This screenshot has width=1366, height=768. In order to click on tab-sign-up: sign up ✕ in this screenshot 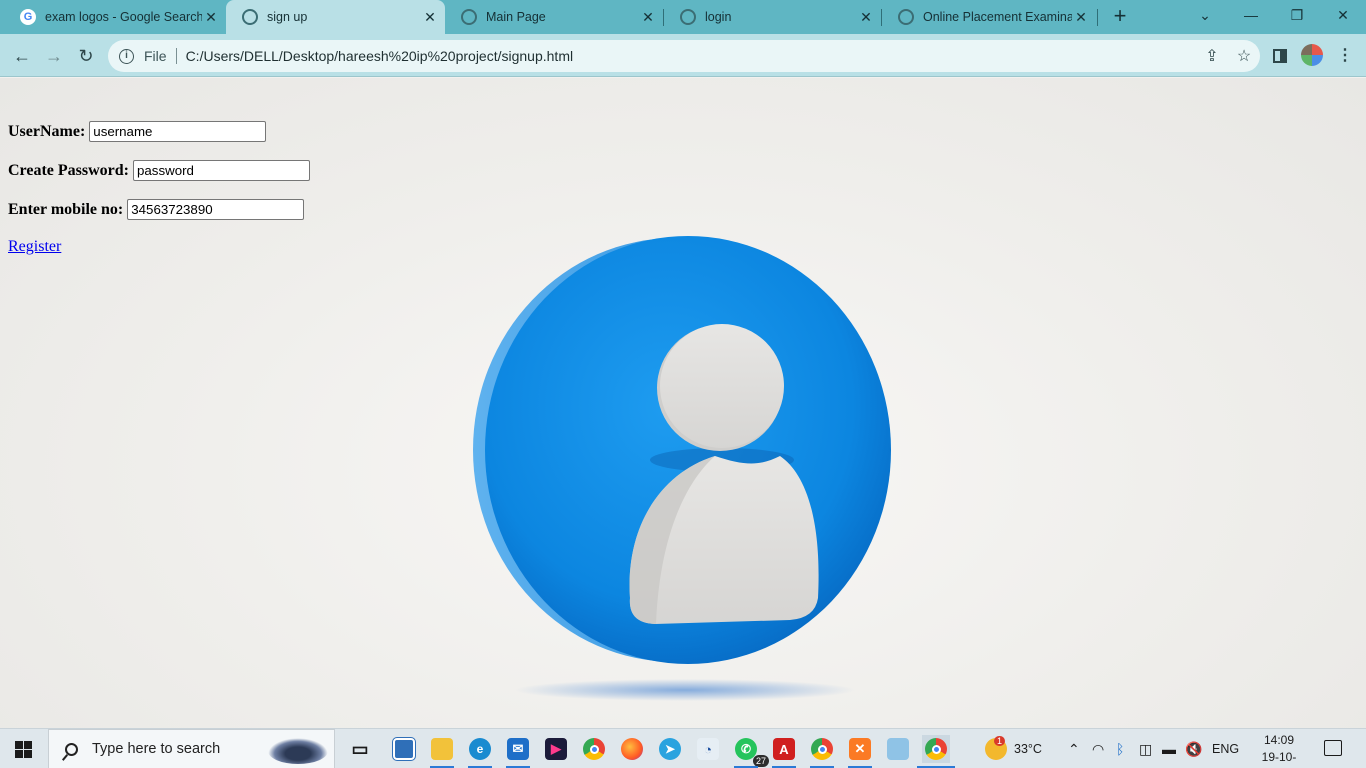, I will do `click(335, 17)`.